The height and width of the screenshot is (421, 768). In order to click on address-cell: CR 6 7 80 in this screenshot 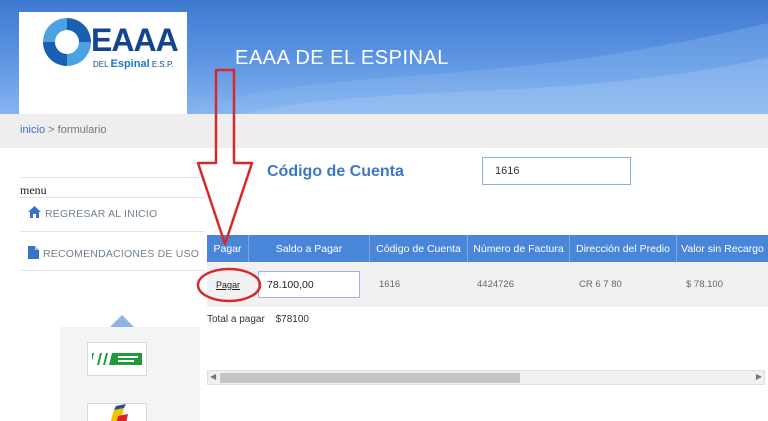, I will do `click(600, 284)`.